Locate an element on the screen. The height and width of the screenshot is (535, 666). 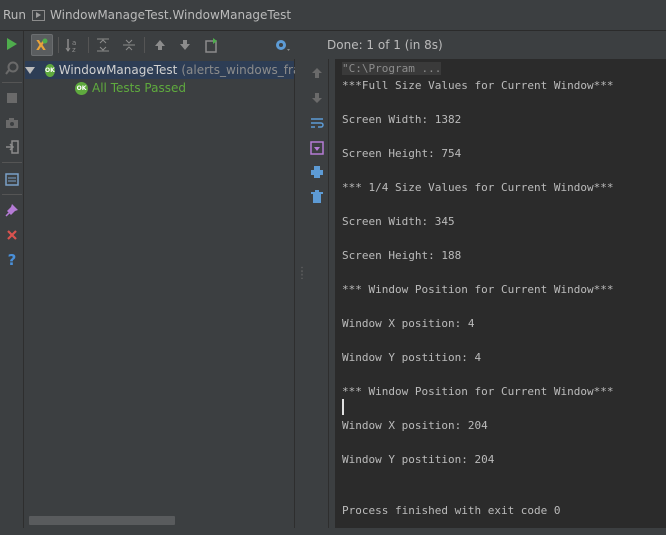
scroll-to-end-button is located at coordinates (317, 148).